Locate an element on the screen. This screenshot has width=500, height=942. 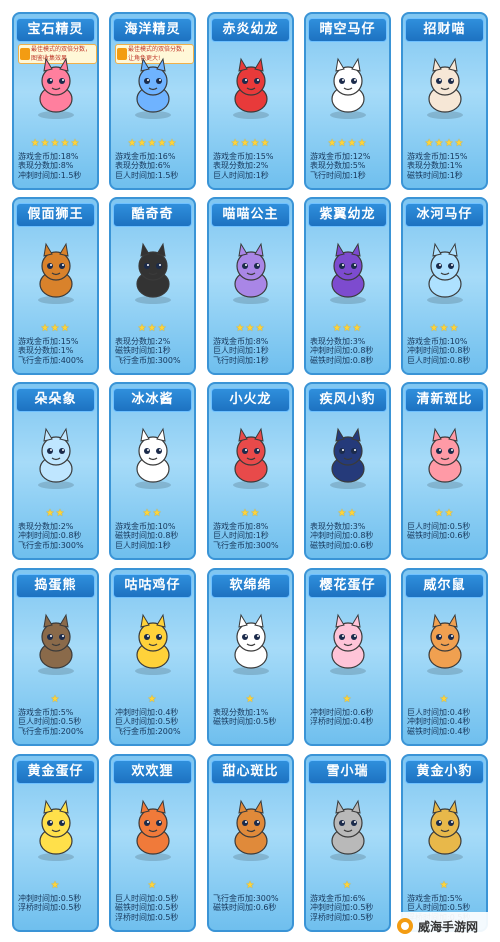
pet-stats: 表现分数加:3% 冲刺时间加:0.8秒 磁铁时间加:0.6秒 is located at coordinates (348, 536).